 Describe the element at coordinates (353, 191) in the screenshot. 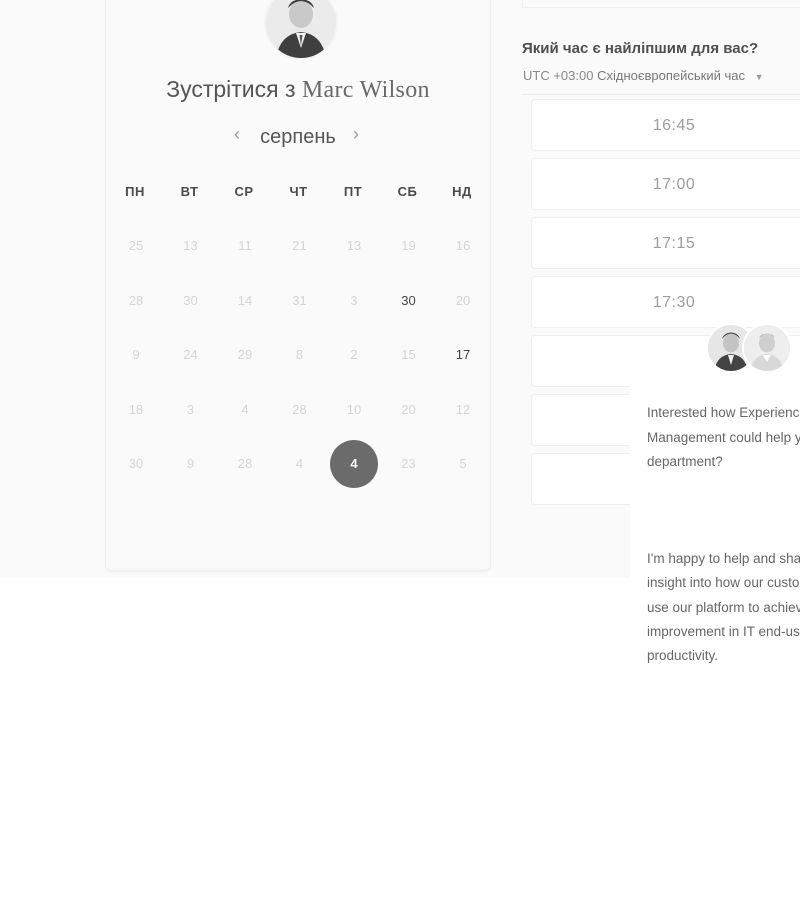

I see `weekday-label: ПТ` at that location.